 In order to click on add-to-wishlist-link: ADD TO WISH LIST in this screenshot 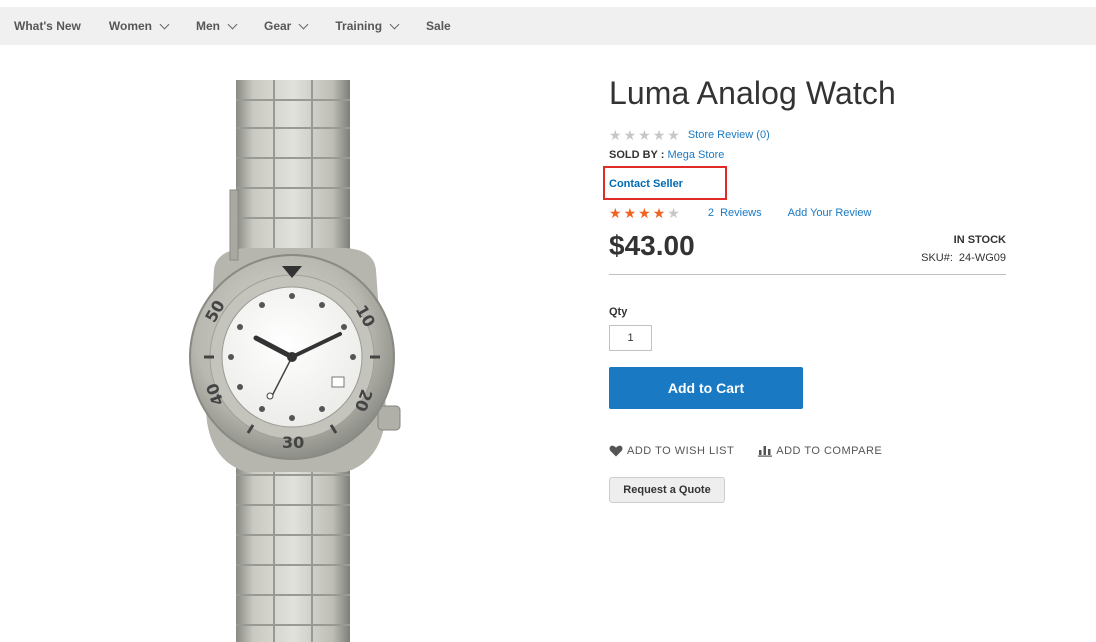, I will do `click(671, 451)`.